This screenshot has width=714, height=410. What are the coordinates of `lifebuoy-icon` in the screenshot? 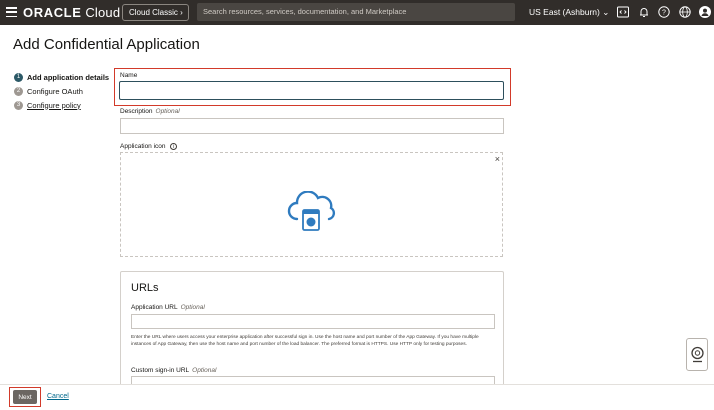 It's located at (697, 354).